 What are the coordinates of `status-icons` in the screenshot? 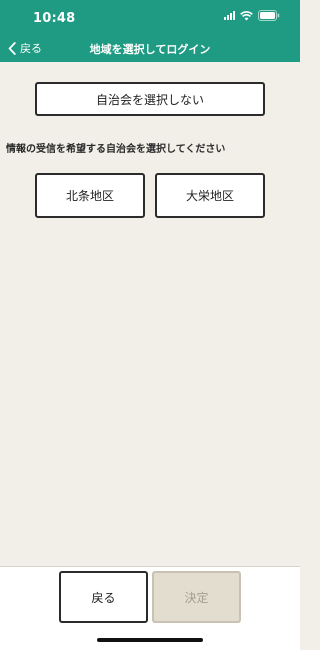 It's located at (252, 15).